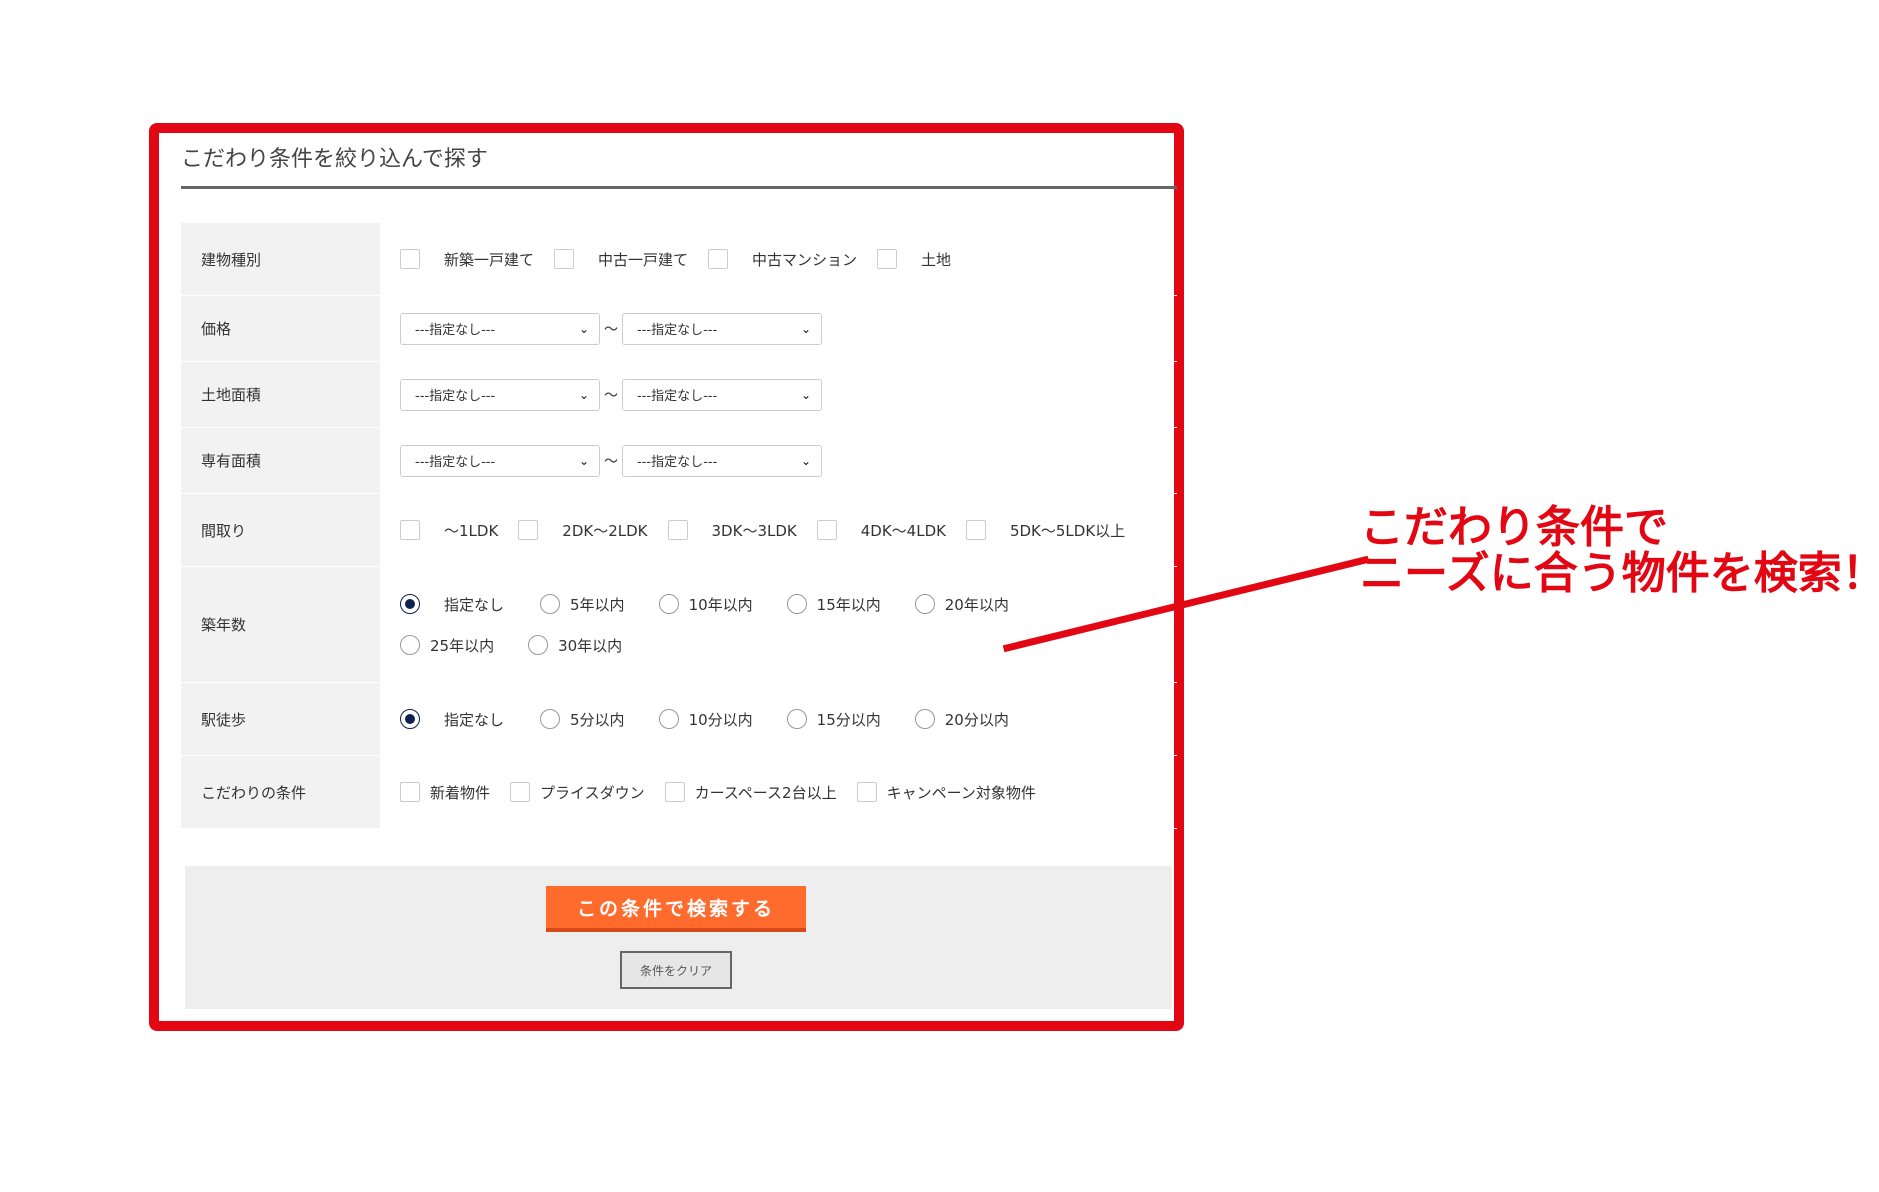  I want to click on callout-line-1: こだわり条件で, so click(1514, 527).